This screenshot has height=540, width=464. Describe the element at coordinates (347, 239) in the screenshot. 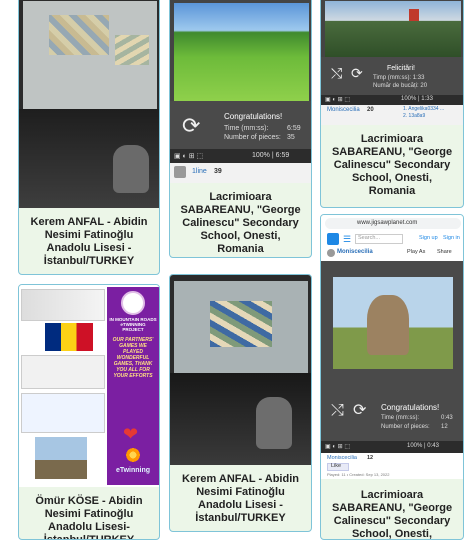

I see `menu-icon: ☰` at that location.